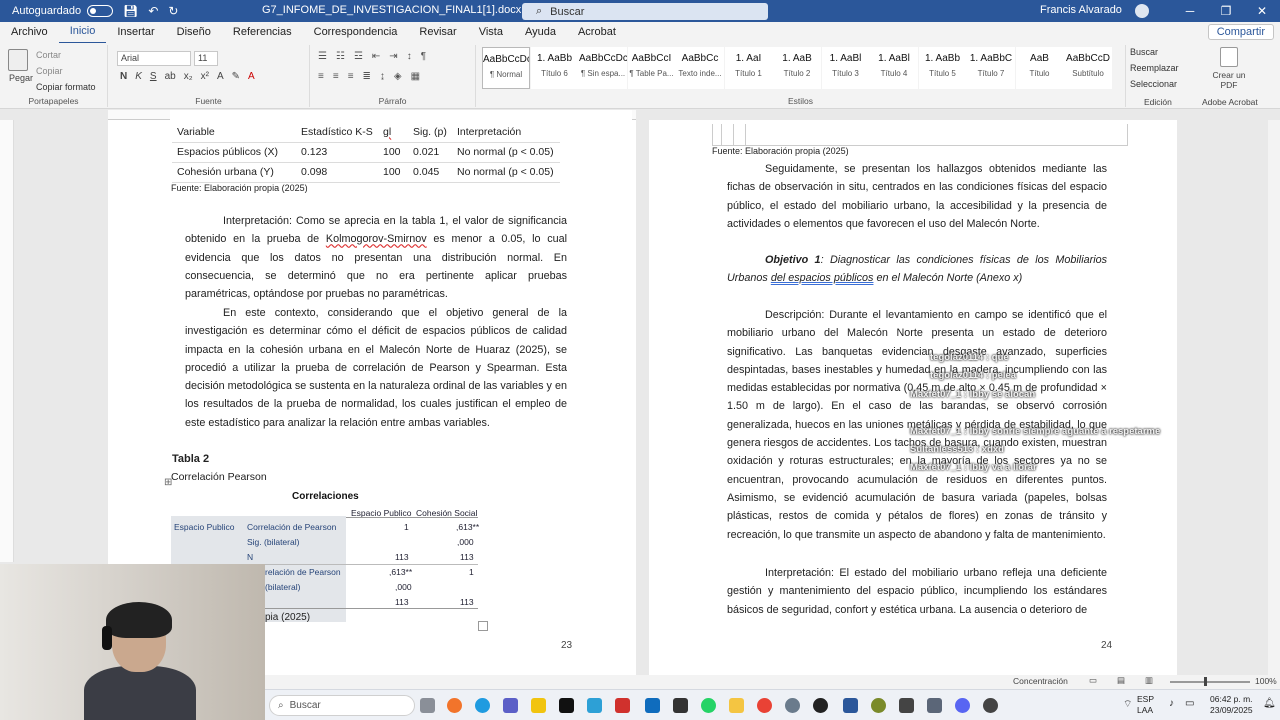 This screenshot has width=1280, height=720. Describe the element at coordinates (1189, 703) in the screenshot. I see `battery-icon: ▭` at that location.